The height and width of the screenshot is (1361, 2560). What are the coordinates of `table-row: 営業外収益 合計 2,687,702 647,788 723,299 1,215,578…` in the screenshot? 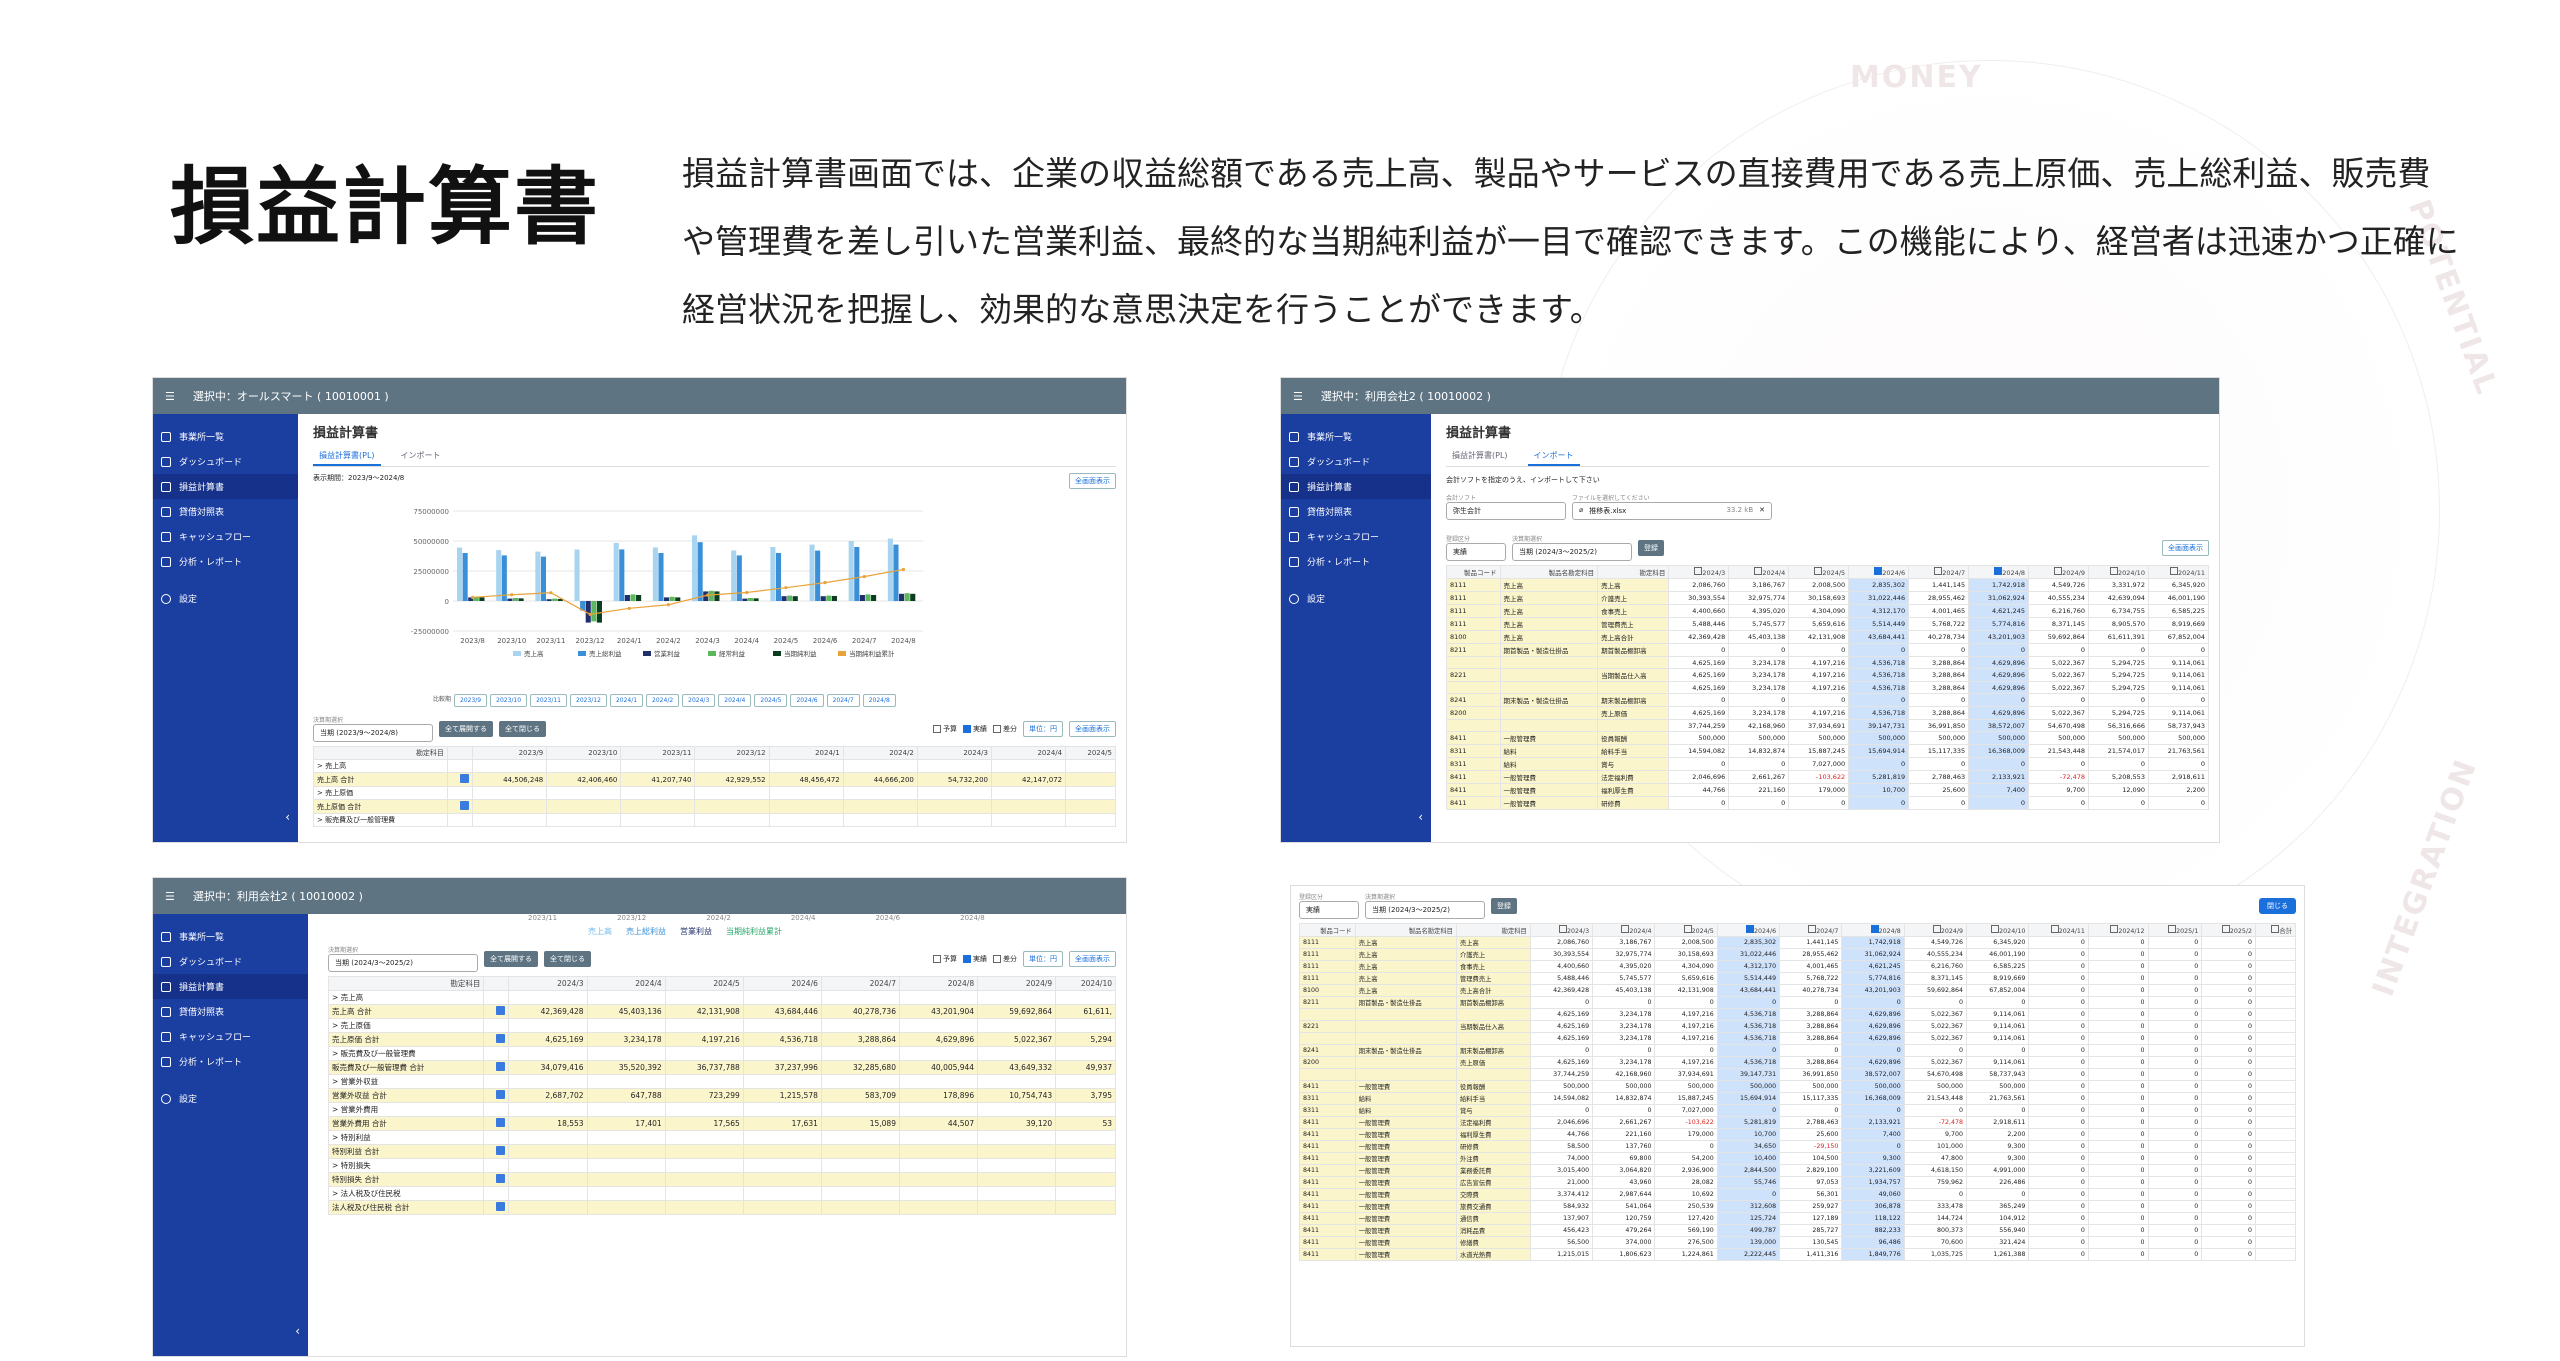 It's located at (721, 1095).